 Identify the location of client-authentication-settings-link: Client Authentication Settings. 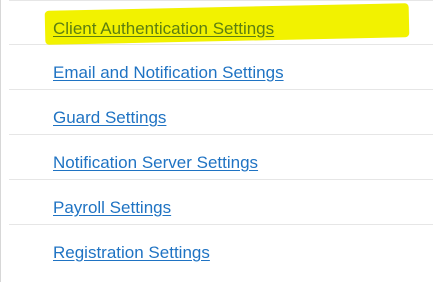
(163, 29).